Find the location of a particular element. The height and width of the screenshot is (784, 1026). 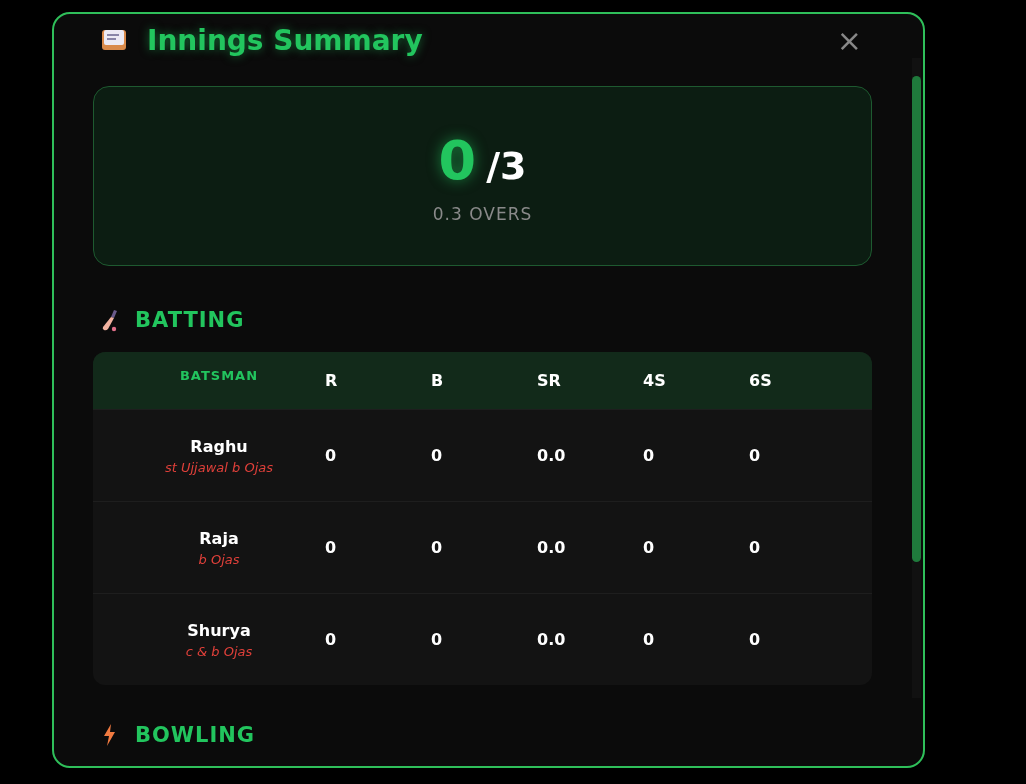

column-header: 6S is located at coordinates (761, 380).